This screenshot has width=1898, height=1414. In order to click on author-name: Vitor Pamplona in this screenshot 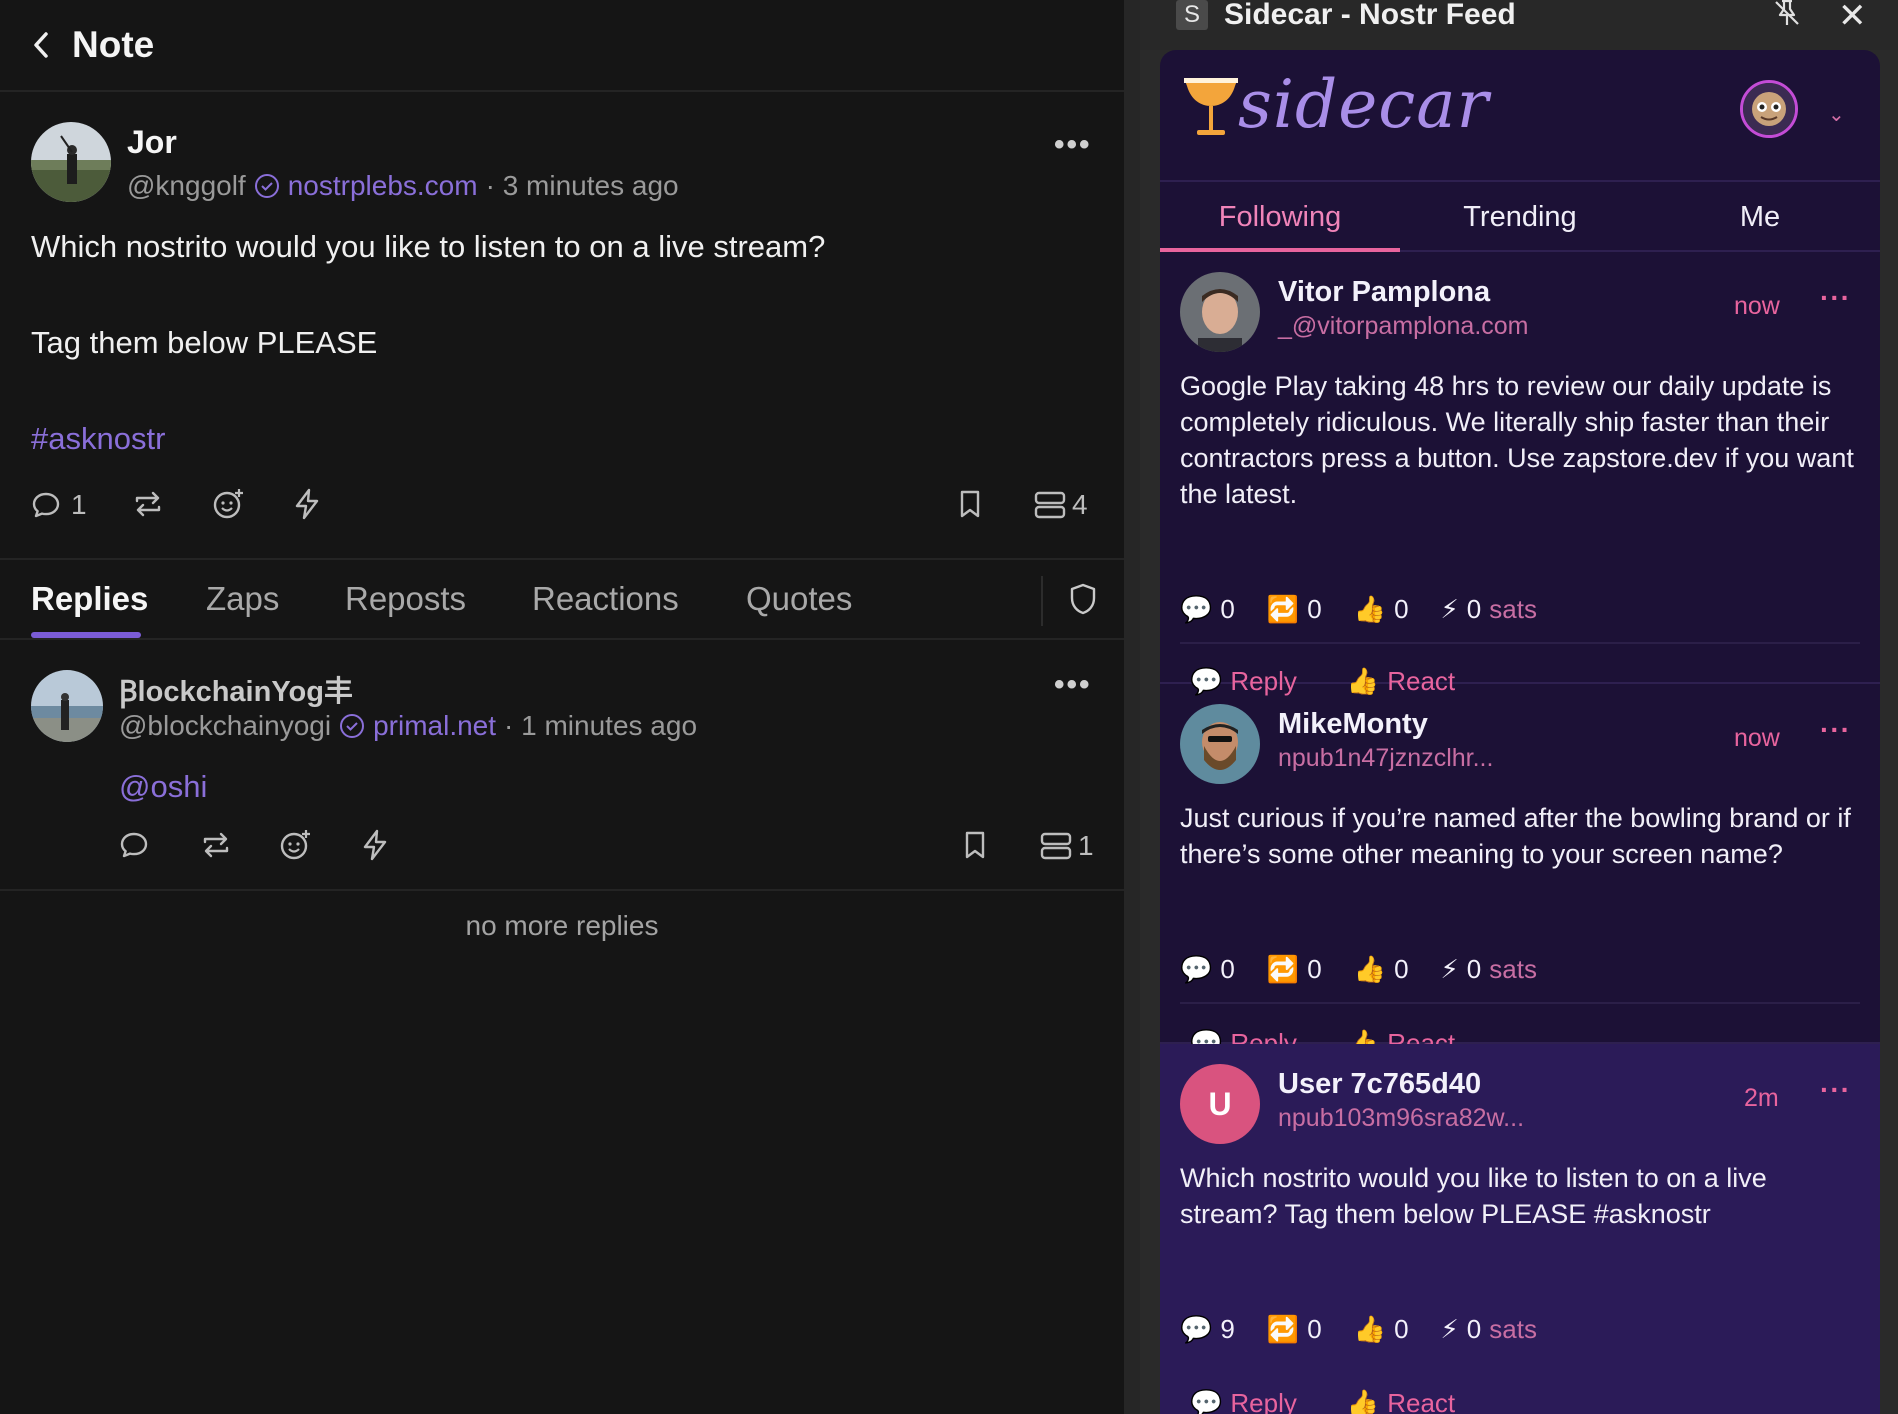, I will do `click(1384, 292)`.